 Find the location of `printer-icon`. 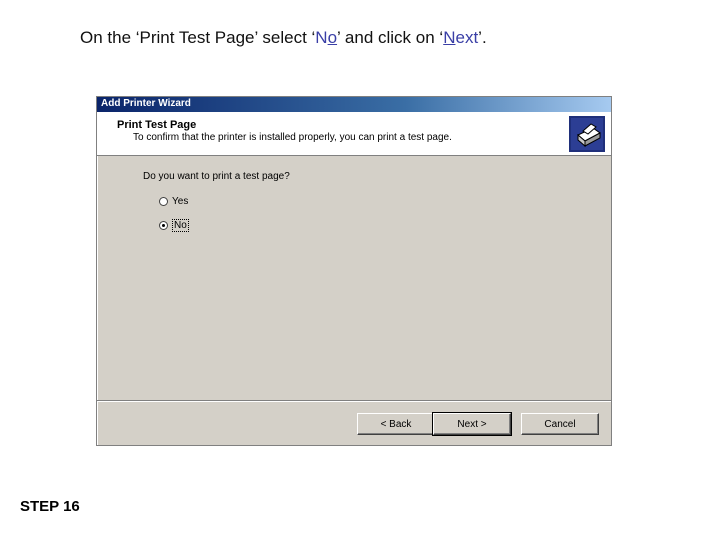

printer-icon is located at coordinates (587, 134).